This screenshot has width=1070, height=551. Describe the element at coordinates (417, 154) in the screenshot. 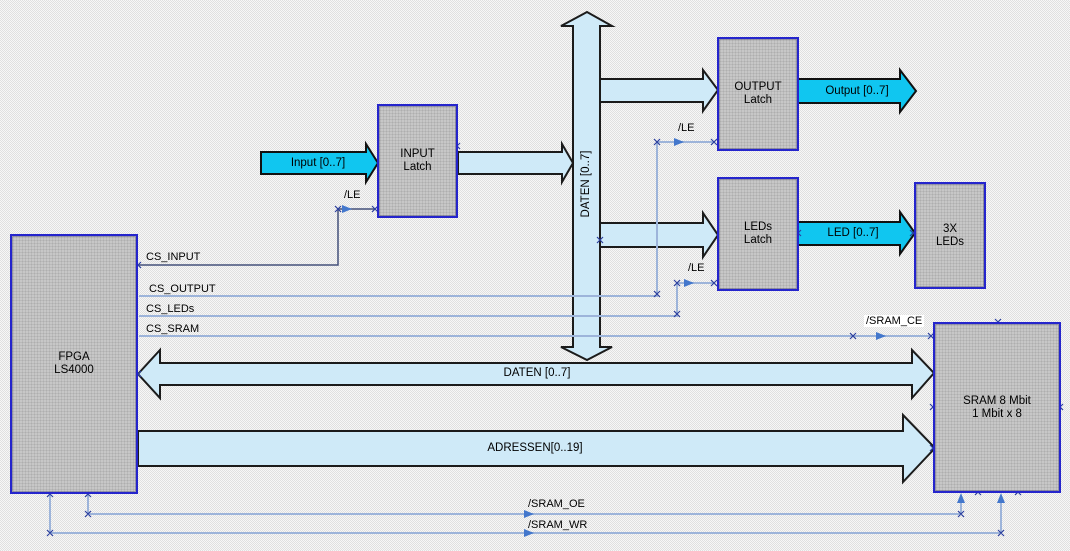

I see `block-input-latch-line1: INPUT` at that location.